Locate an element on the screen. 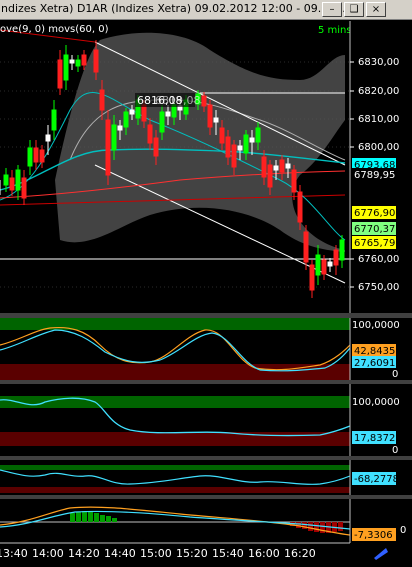 Image resolution: width=412 pixels, height=567 pixels. close-icon: × is located at coordinates (376, 9).